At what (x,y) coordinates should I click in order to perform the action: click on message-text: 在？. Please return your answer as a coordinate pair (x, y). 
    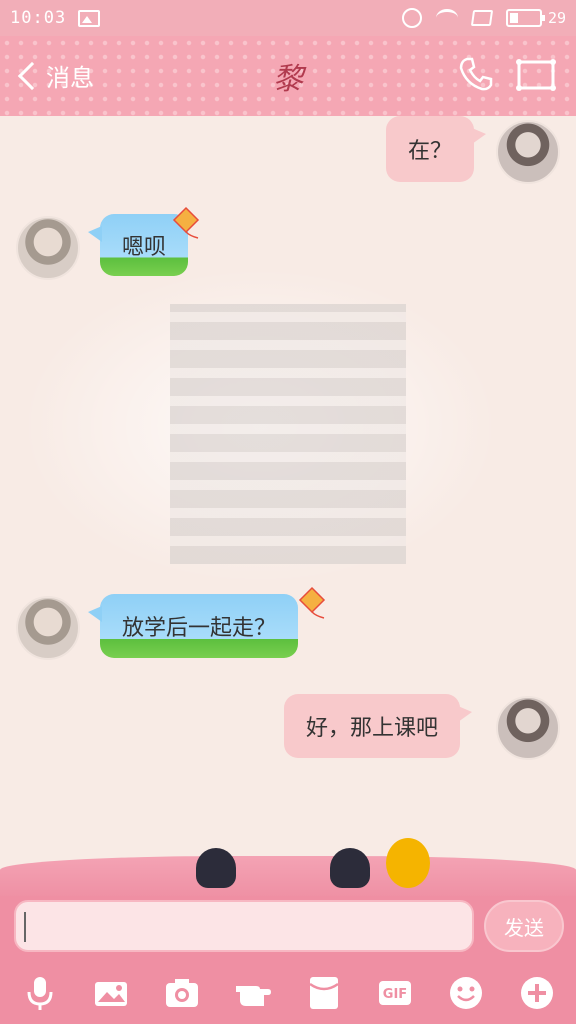
    Looking at the image, I should click on (430, 151).